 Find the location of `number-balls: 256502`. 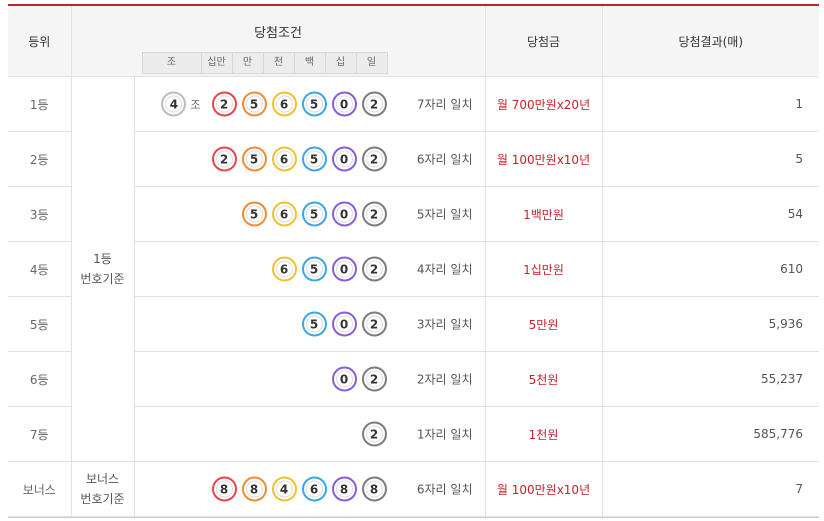

number-balls: 256502 is located at coordinates (297, 159).